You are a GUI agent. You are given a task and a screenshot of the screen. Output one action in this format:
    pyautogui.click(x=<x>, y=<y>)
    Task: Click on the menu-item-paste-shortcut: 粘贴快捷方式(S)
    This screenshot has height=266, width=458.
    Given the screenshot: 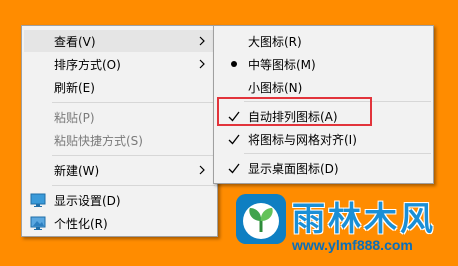 What is the action you would take?
    pyautogui.click(x=119, y=140)
    